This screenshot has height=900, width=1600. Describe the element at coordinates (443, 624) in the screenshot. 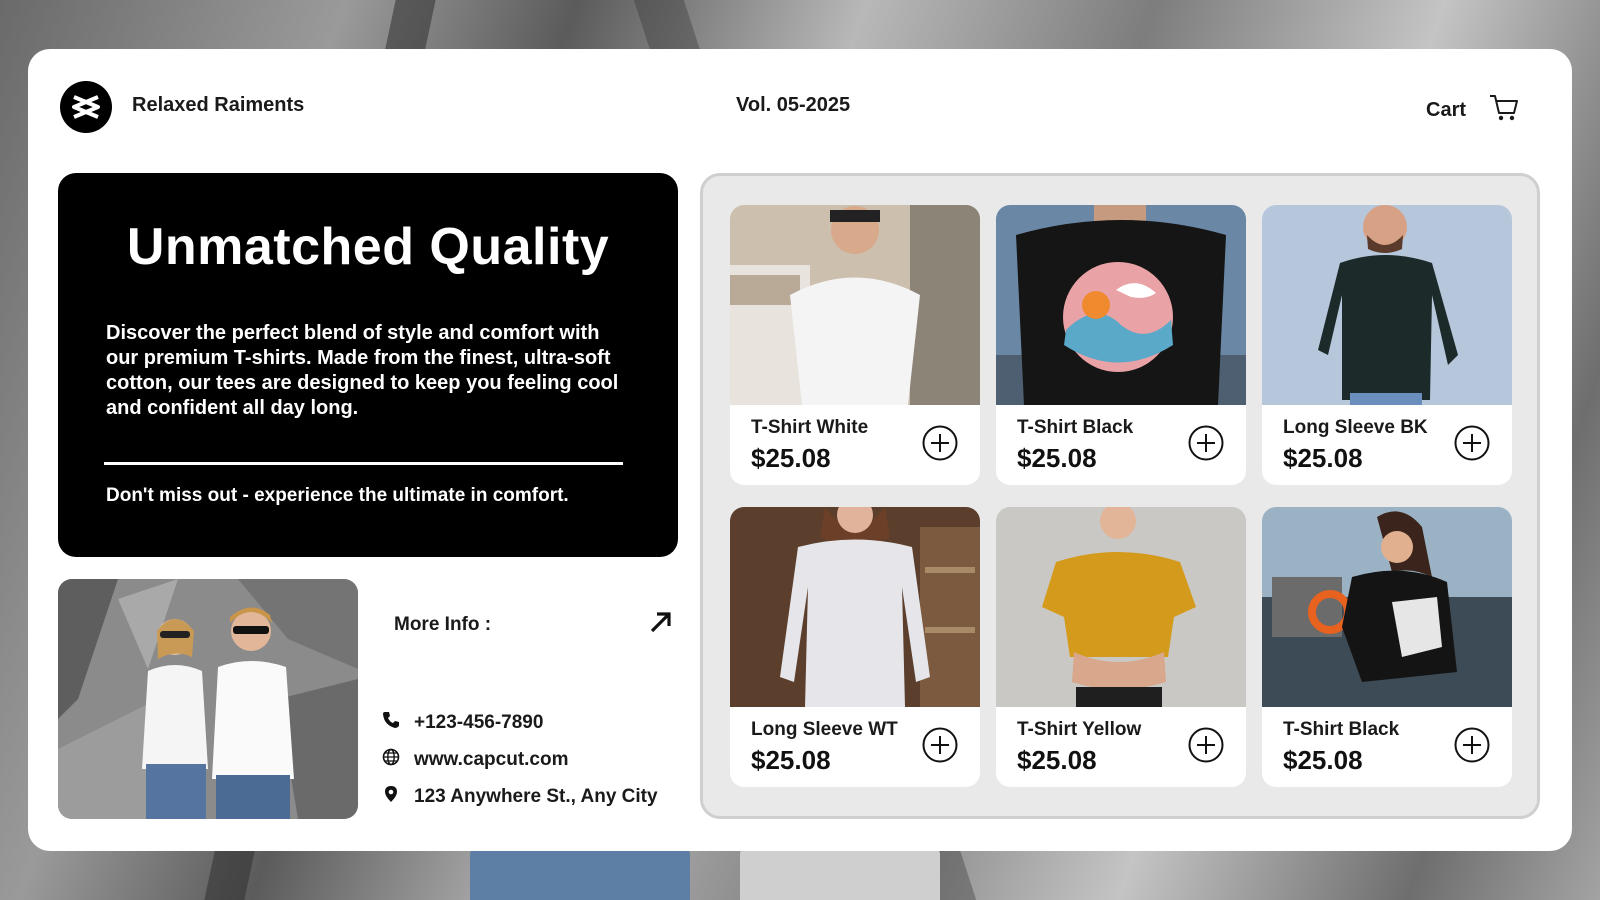

I see `more-info-label: More Info :` at that location.